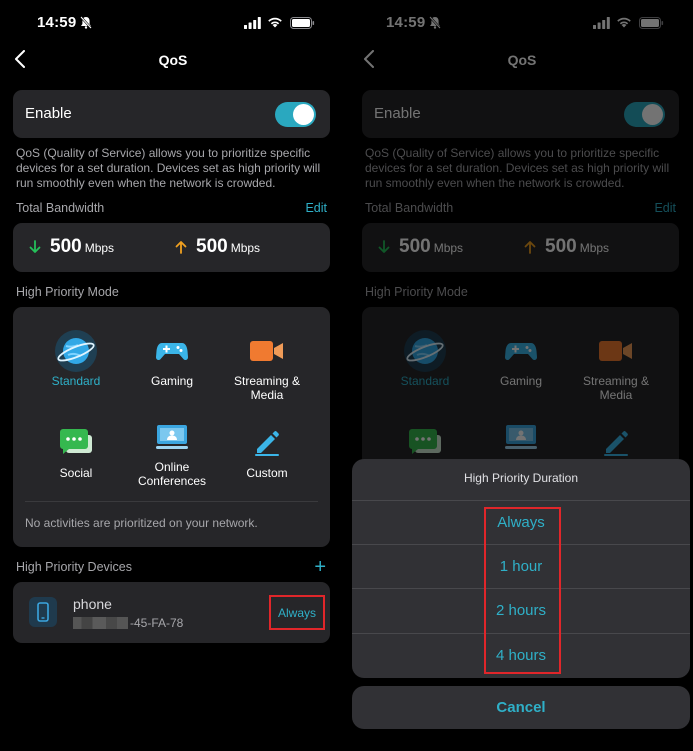 The image size is (693, 751). Describe the element at coordinates (171, 612) in the screenshot. I see `device-row: phone -45-FA-78 Always` at that location.